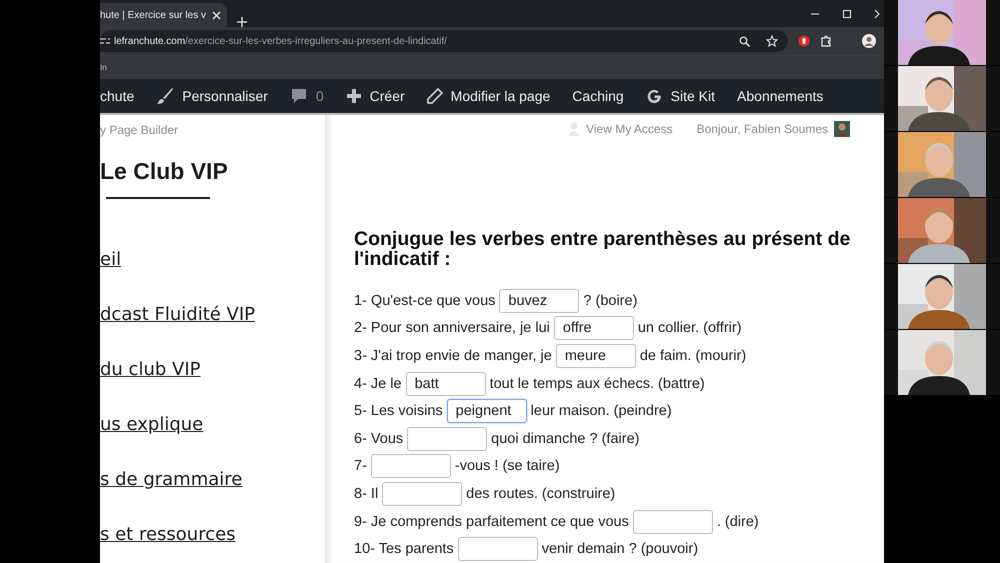 The image size is (1000, 563). Describe the element at coordinates (212, 261) in the screenshot. I see `sidebar-link: eil` at that location.